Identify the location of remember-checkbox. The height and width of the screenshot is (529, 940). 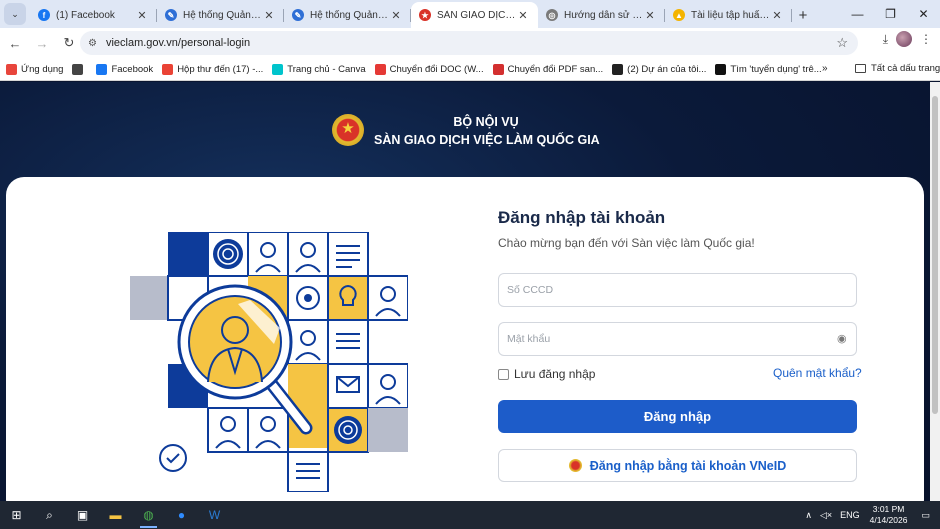
(503, 374).